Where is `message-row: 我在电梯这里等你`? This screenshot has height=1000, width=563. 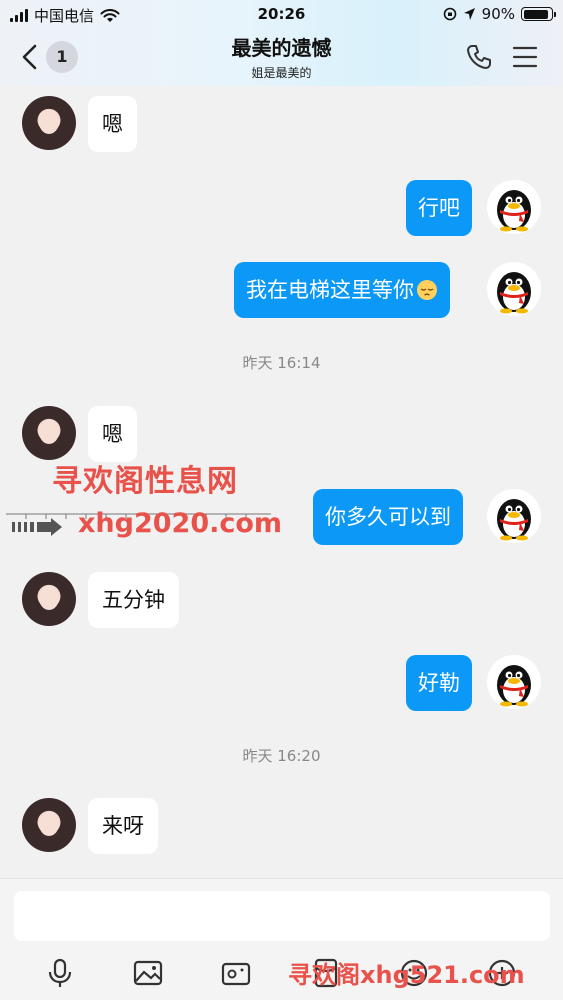
message-row: 我在电梯这里等你 is located at coordinates (281, 292).